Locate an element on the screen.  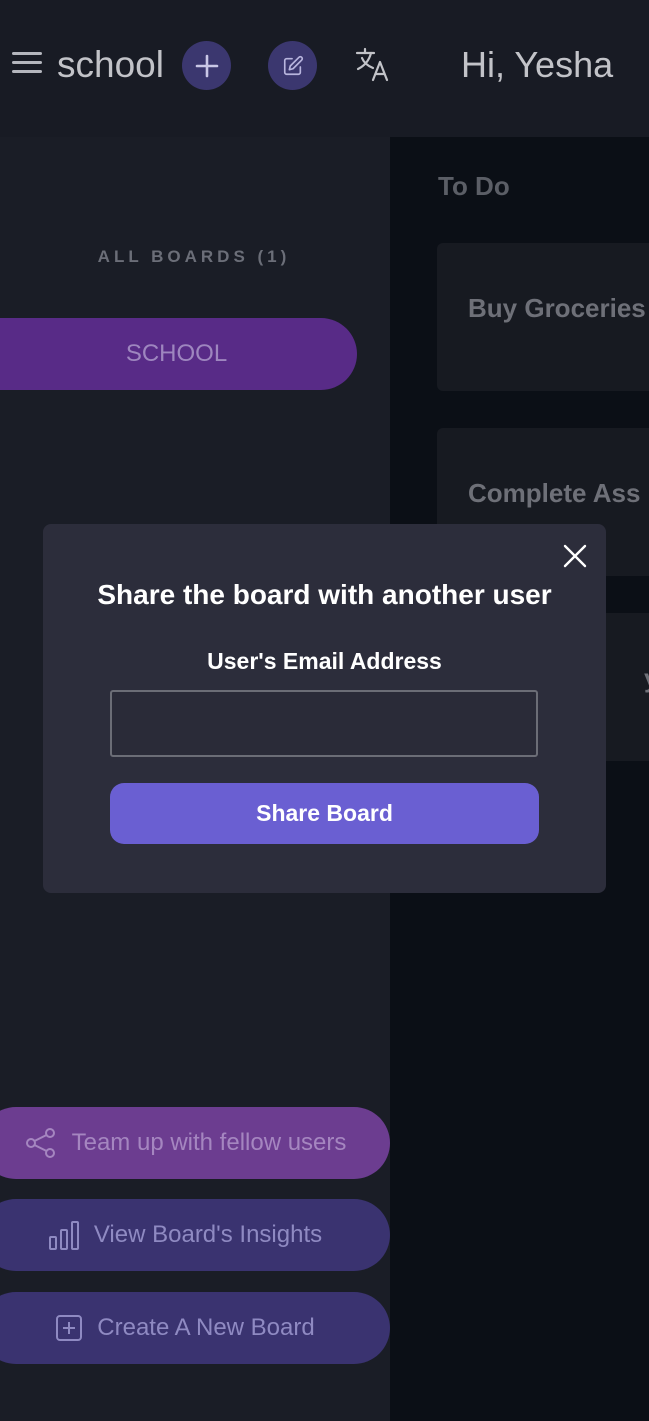
sidebar-board-school: SCHOOL is located at coordinates (178, 354).